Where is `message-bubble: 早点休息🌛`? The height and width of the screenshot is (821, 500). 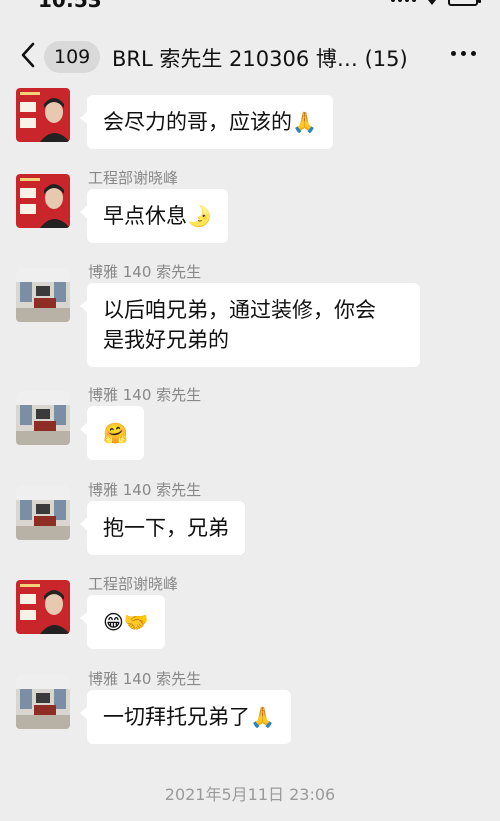
message-bubble: 早点休息🌛 is located at coordinates (154, 216).